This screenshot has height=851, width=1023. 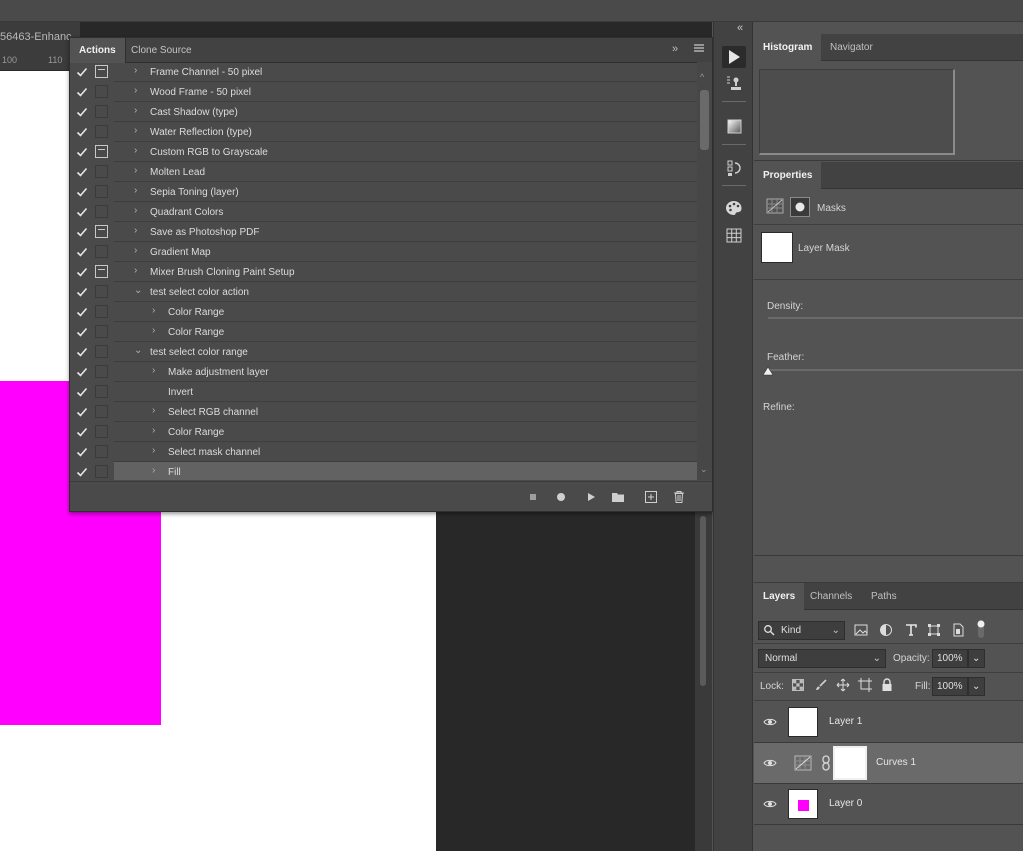 I want to click on action-row: ⌄ test select color action, so click(x=383, y=292).